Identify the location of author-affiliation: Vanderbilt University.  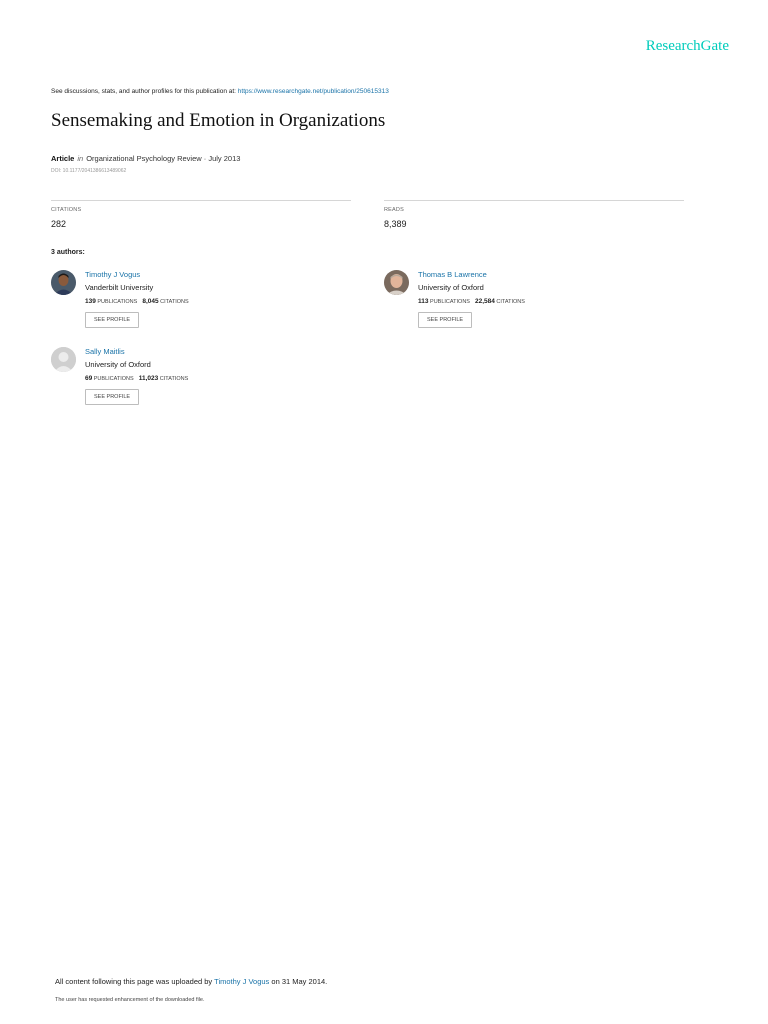
(119, 287).